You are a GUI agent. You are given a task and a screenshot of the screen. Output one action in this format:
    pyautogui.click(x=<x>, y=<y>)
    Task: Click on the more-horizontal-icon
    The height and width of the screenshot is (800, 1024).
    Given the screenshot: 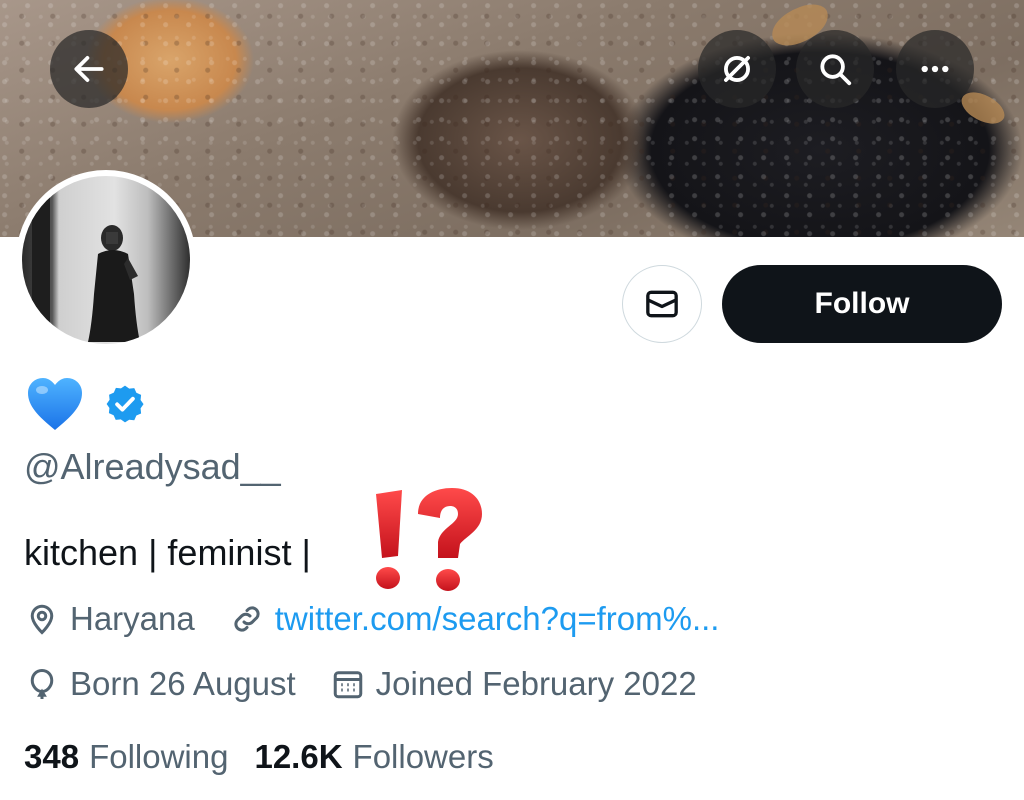 What is the action you would take?
    pyautogui.click(x=935, y=69)
    